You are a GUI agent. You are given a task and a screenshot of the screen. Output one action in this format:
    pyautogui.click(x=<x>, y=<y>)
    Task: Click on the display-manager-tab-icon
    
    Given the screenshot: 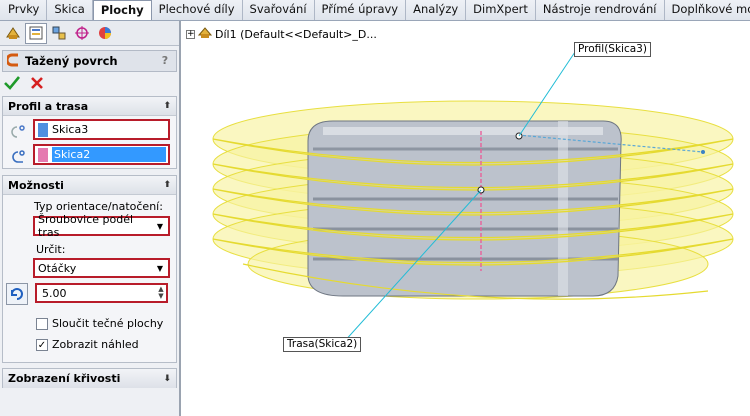 What is the action you would take?
    pyautogui.click(x=105, y=33)
    